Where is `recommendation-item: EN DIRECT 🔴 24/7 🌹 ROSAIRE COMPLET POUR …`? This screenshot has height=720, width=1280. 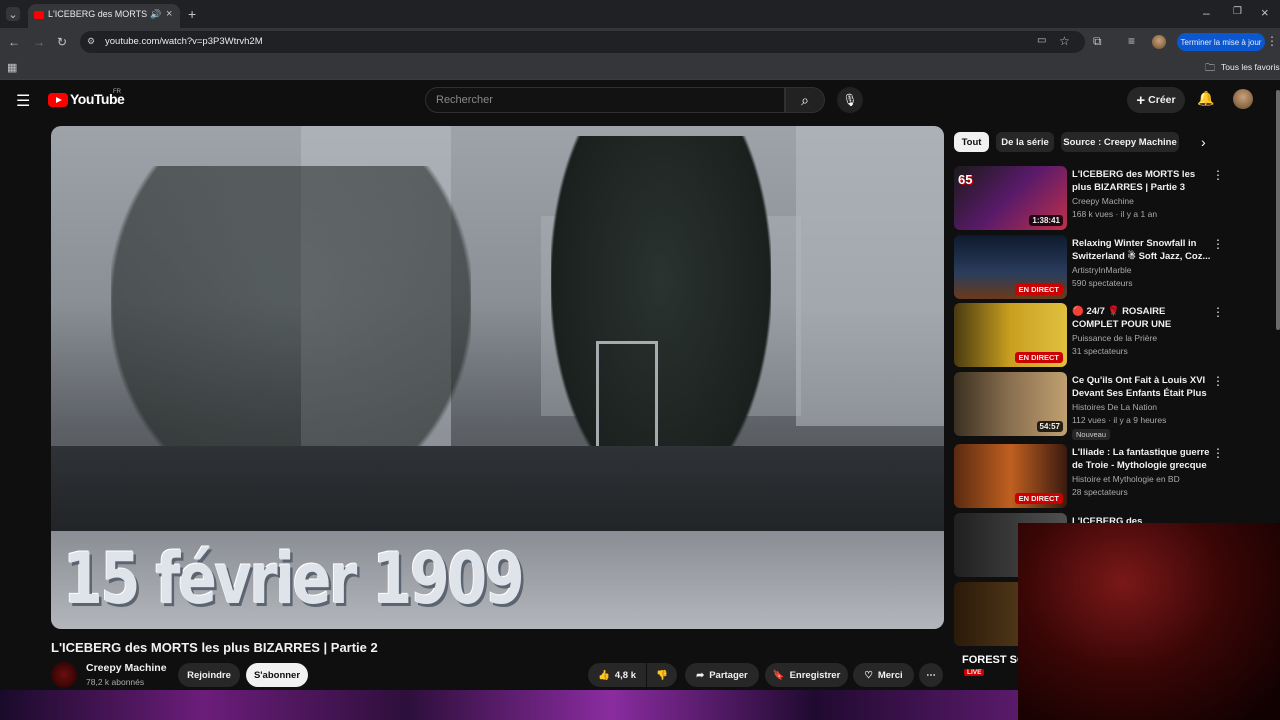
recommendation-item: EN DIRECT 🔴 24/7 🌹 ROSAIRE COMPLET POUR … is located at coordinates (1114, 335).